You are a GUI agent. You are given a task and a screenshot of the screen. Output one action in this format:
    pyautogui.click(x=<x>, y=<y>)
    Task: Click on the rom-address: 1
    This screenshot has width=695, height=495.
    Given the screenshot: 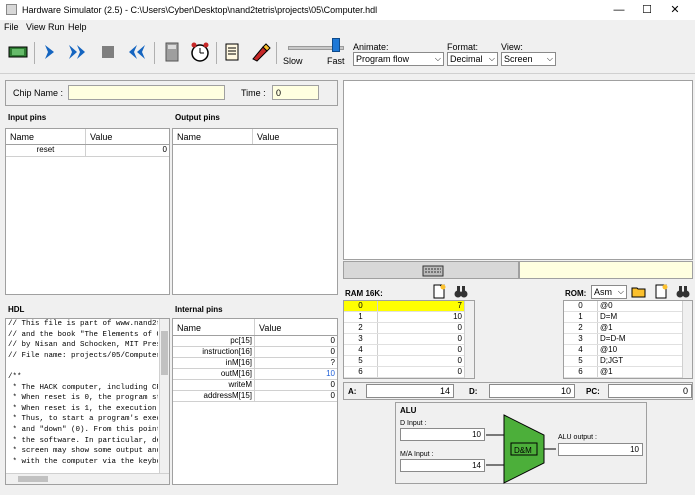 What is the action you would take?
    pyautogui.click(x=581, y=317)
    